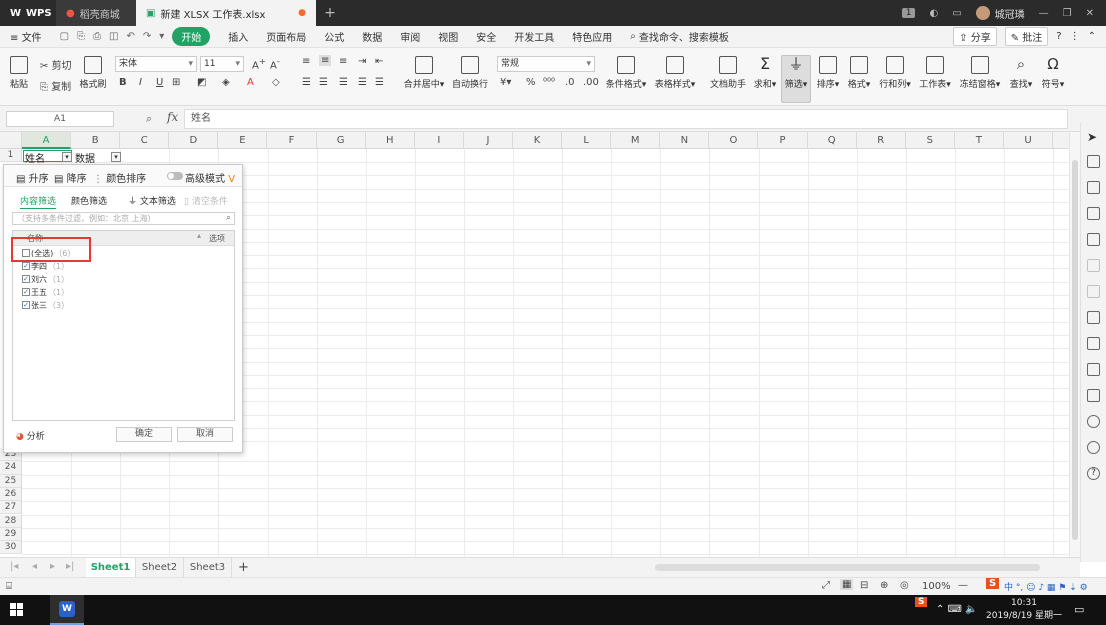  I want to click on clear-format-icon: ◇, so click(276, 82).